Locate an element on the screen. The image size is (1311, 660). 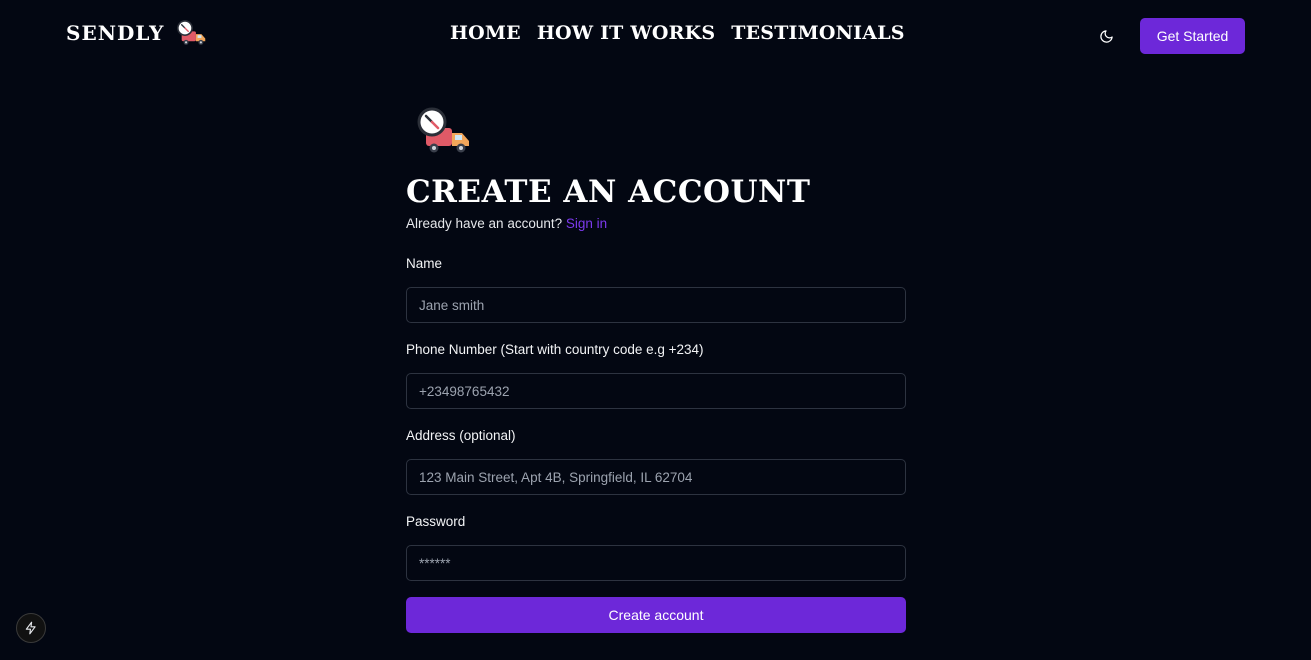
signin-link: Sign in is located at coordinates (586, 223).